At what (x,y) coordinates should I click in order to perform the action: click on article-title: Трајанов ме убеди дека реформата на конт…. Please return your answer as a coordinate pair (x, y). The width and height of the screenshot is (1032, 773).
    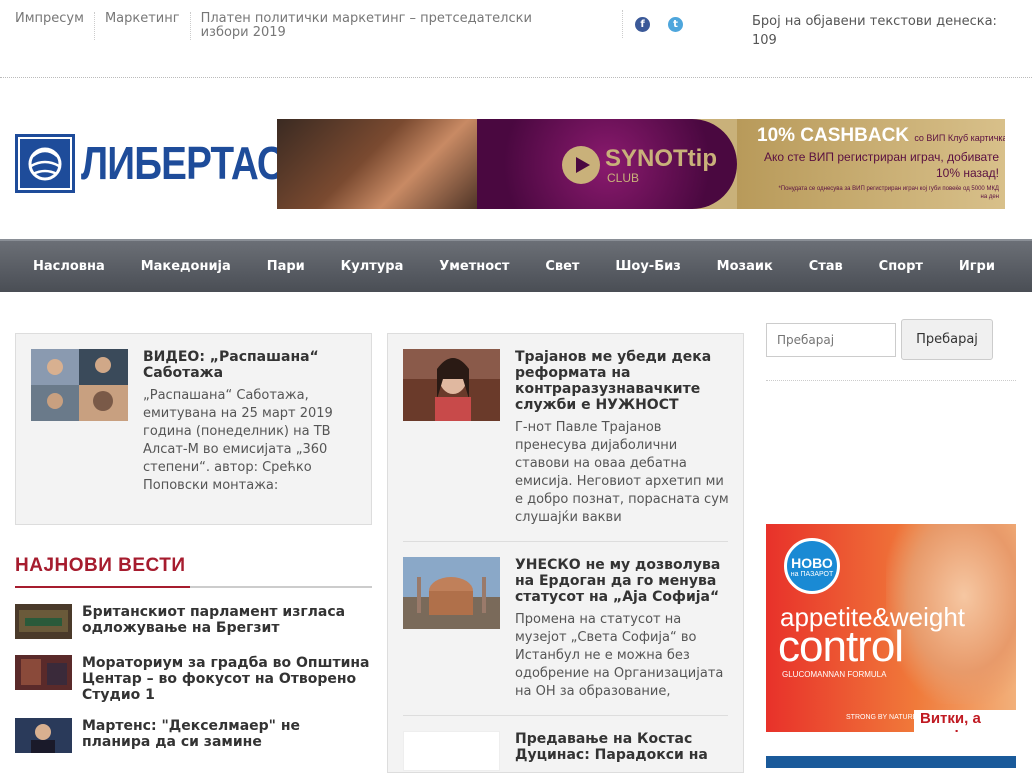
    Looking at the image, I should click on (622, 381).